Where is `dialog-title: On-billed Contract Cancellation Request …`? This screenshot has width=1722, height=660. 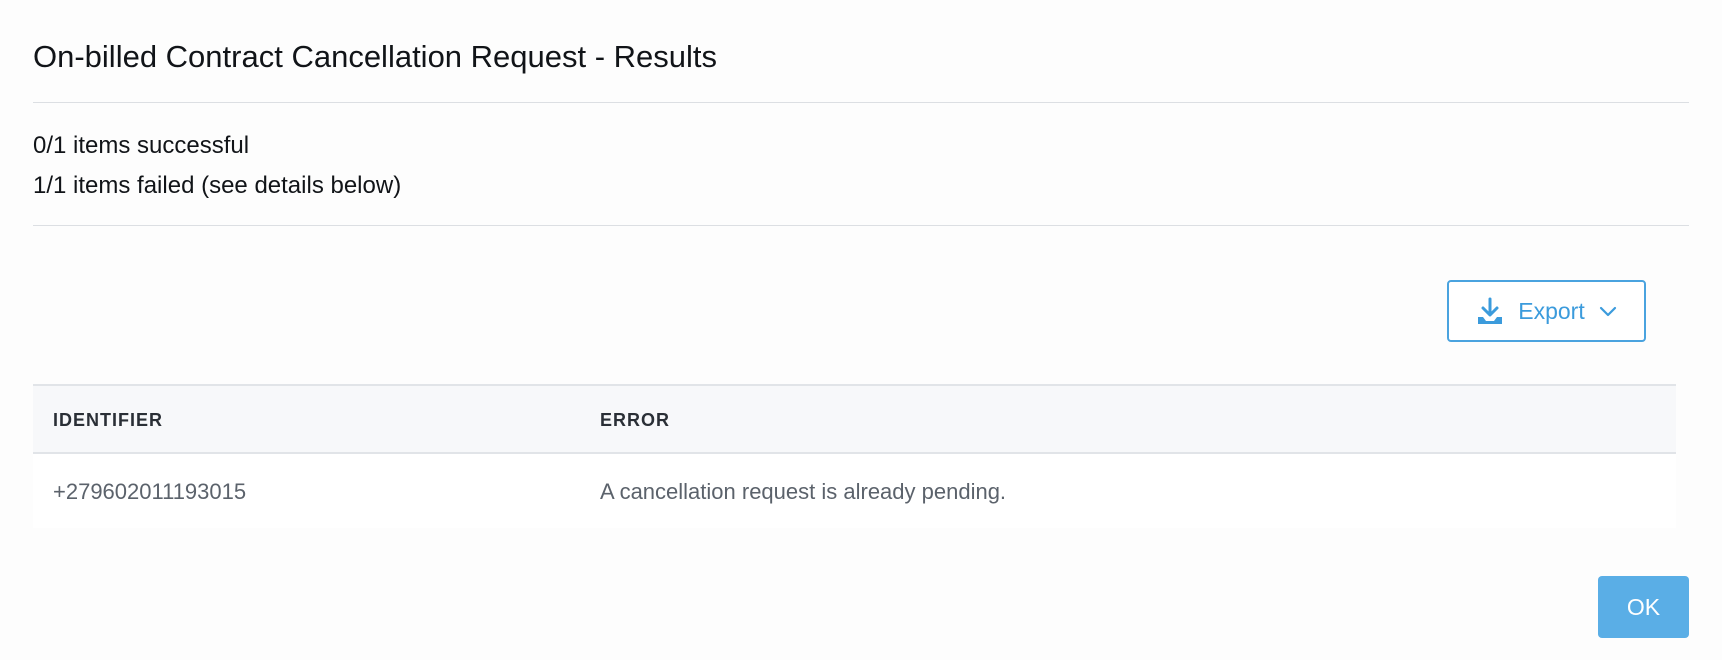 dialog-title: On-billed Contract Cancellation Request … is located at coordinates (375, 56).